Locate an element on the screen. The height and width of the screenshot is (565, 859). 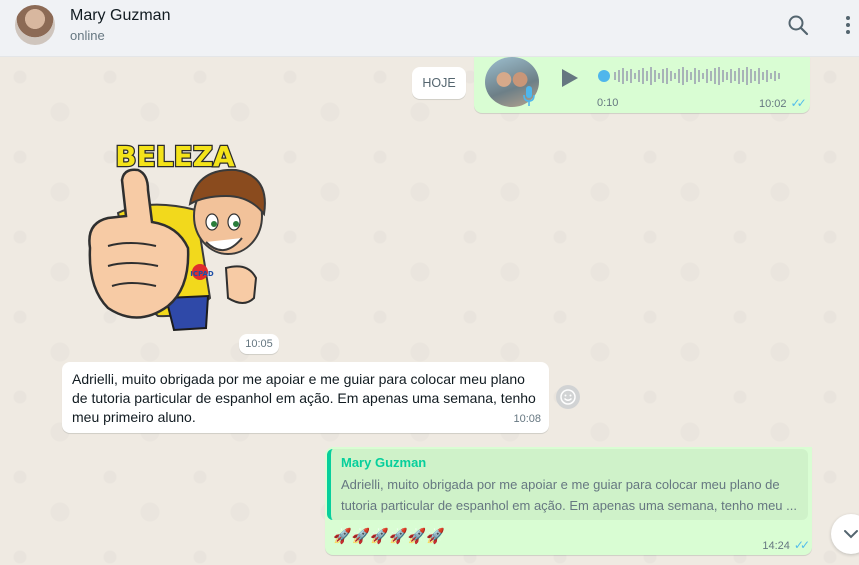
contact-name: Mary Guzman is located at coordinates (120, 16).